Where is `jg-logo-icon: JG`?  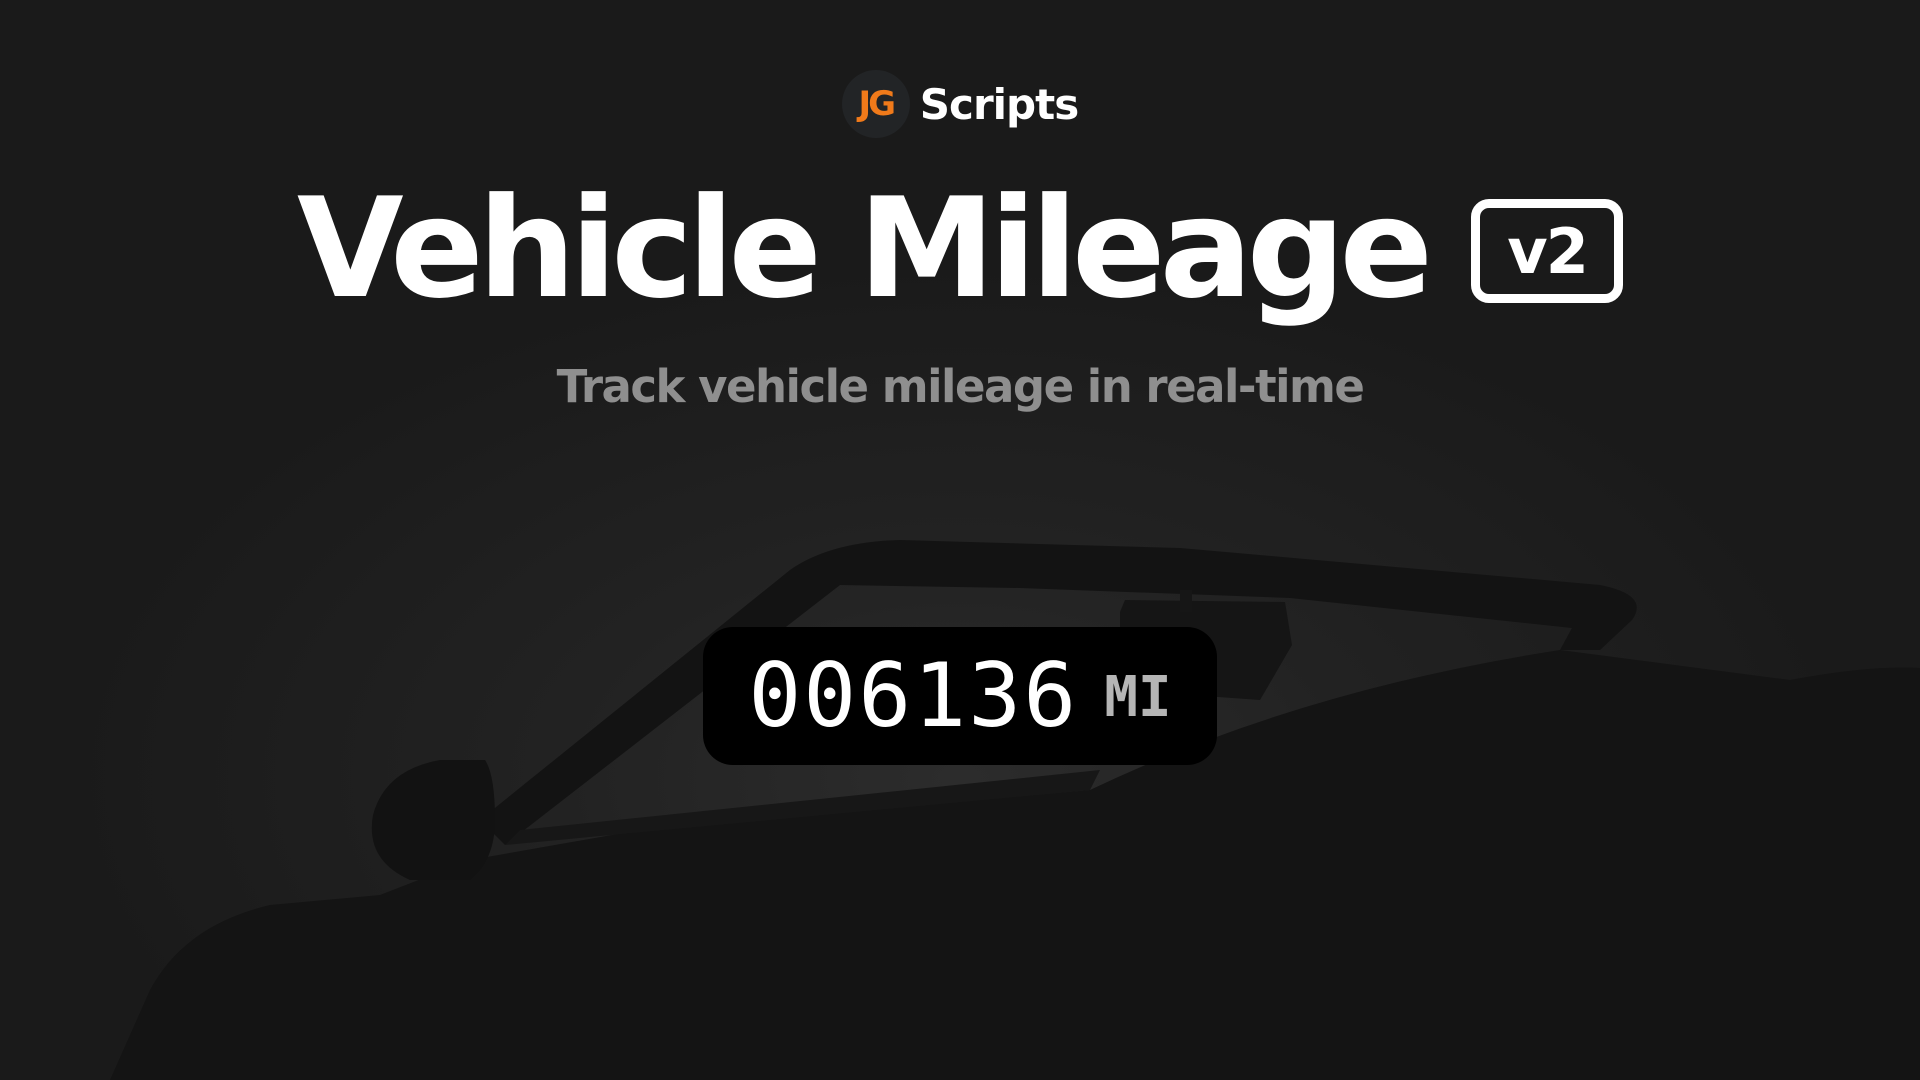
jg-logo-icon: JG is located at coordinates (875, 104).